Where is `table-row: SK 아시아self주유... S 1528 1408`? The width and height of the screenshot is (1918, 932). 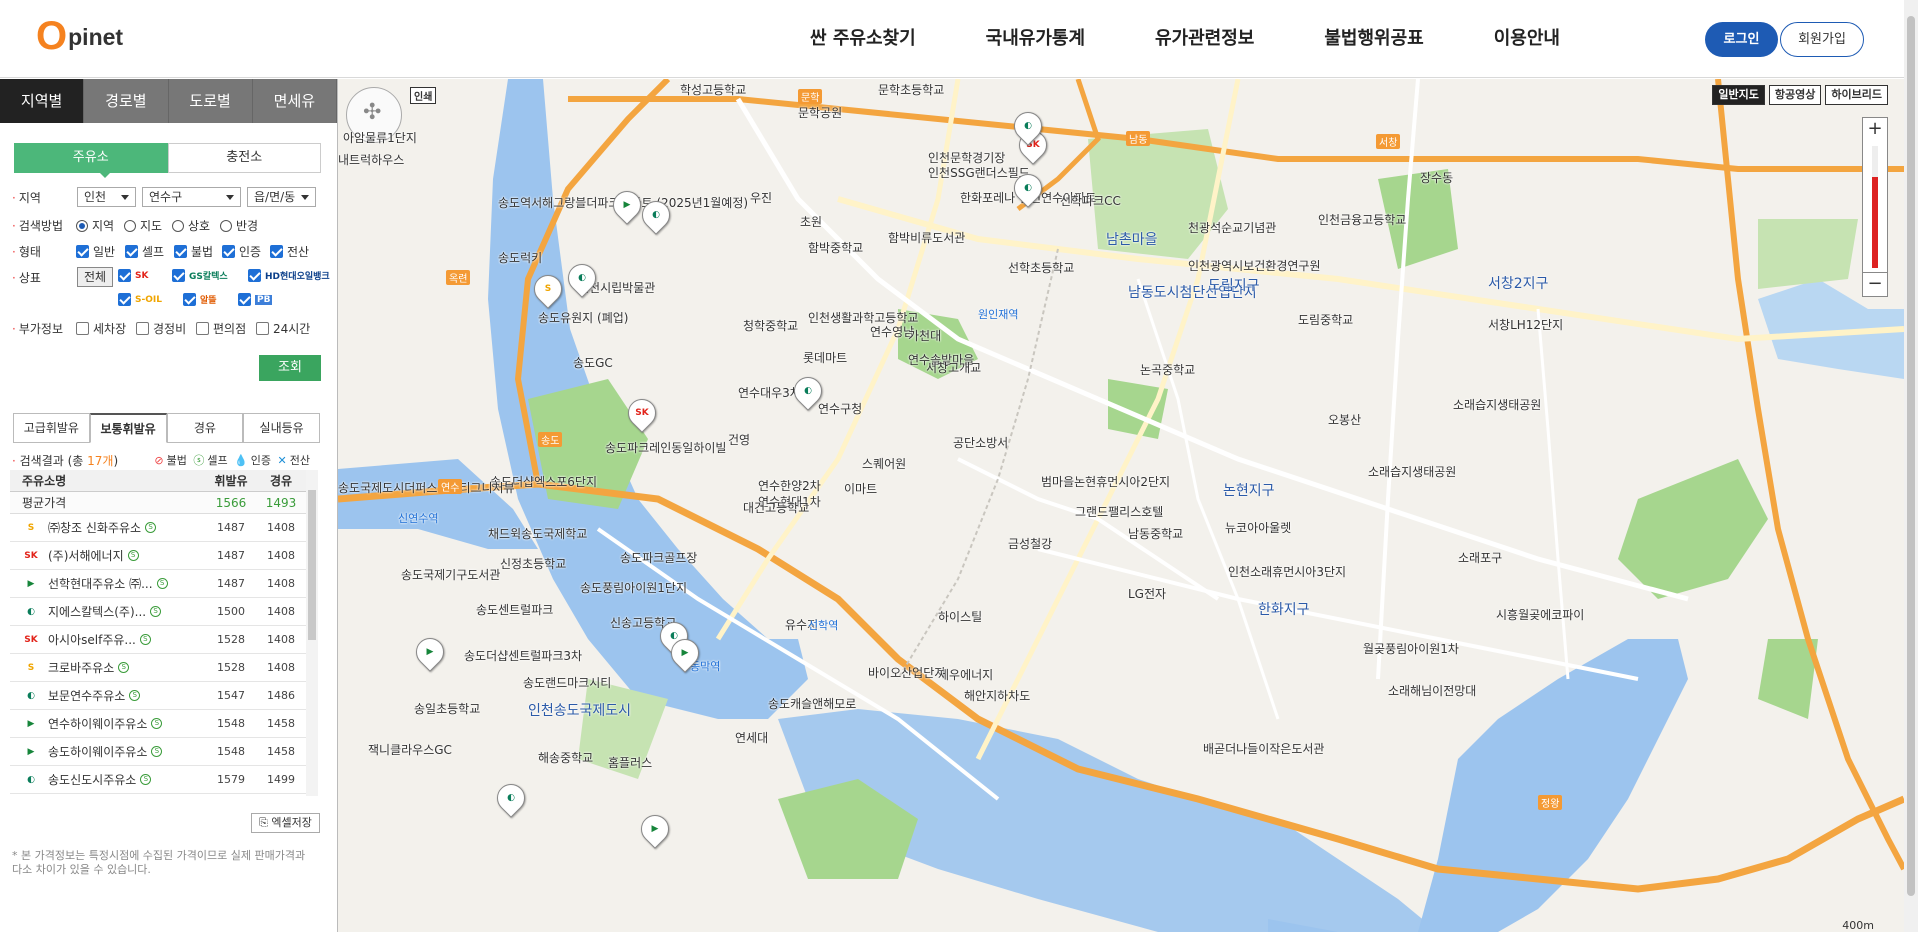
table-row: SK 아시아self주유... S 1528 1408 is located at coordinates (163, 640).